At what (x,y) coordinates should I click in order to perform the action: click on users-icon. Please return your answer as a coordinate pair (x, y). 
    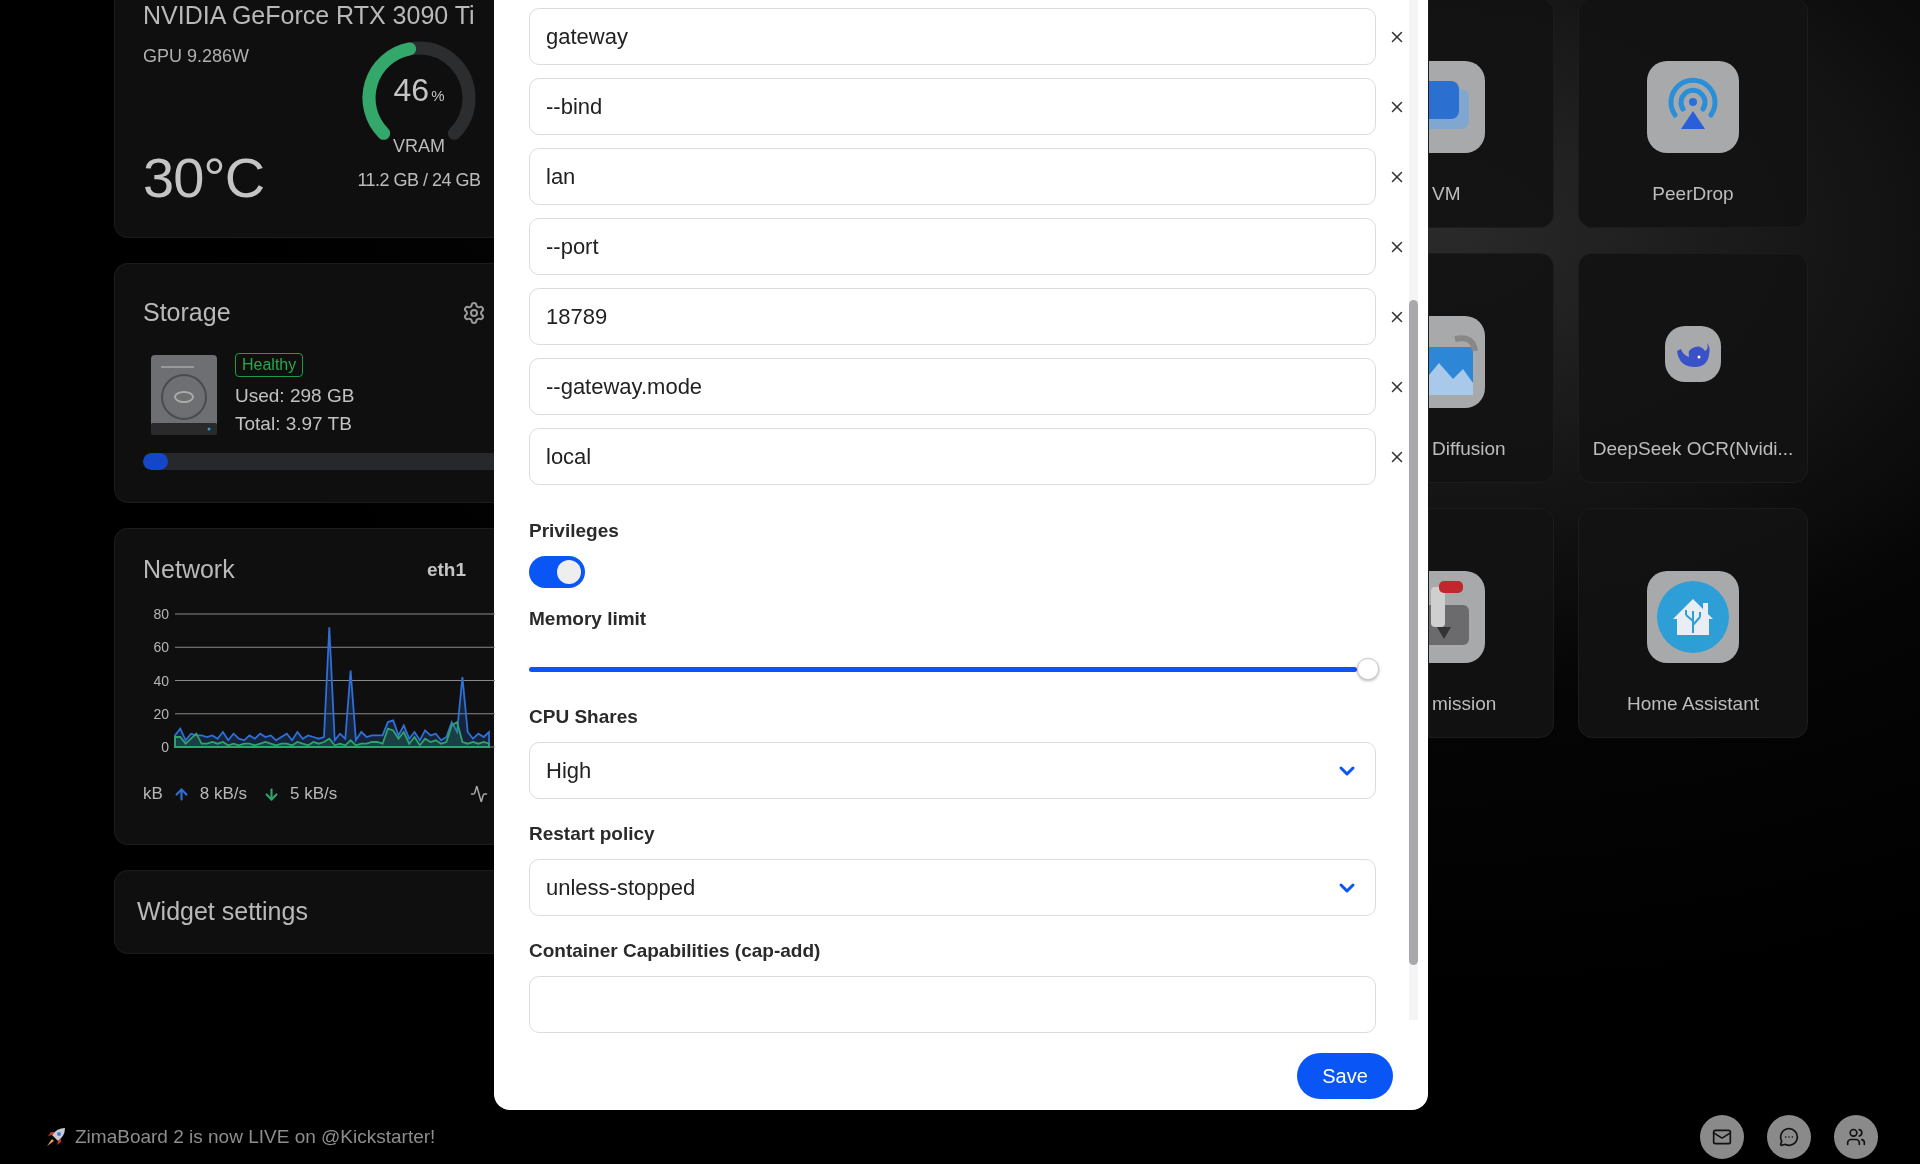
    Looking at the image, I should click on (1856, 1137).